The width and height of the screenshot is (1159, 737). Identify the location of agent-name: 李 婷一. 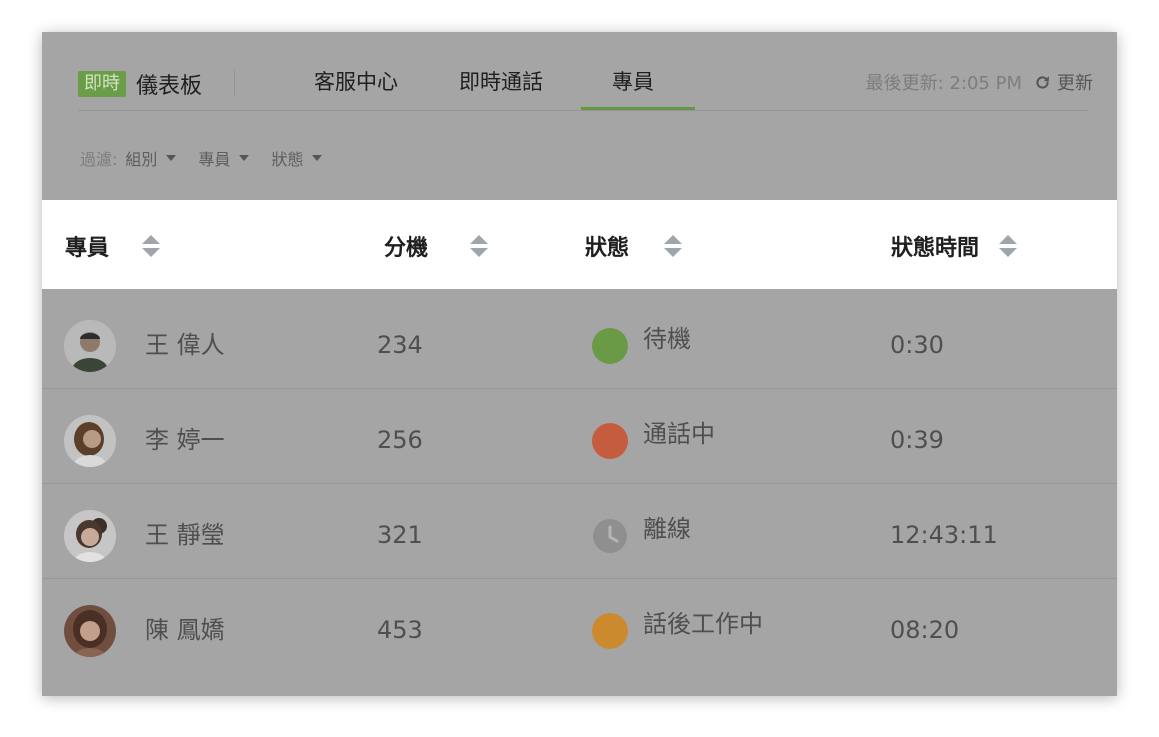
(185, 440).